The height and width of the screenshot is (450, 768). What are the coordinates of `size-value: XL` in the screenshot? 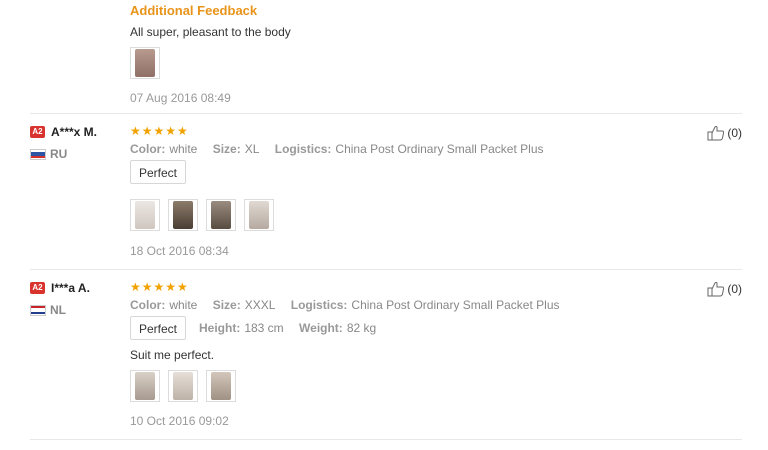 It's located at (252, 149).